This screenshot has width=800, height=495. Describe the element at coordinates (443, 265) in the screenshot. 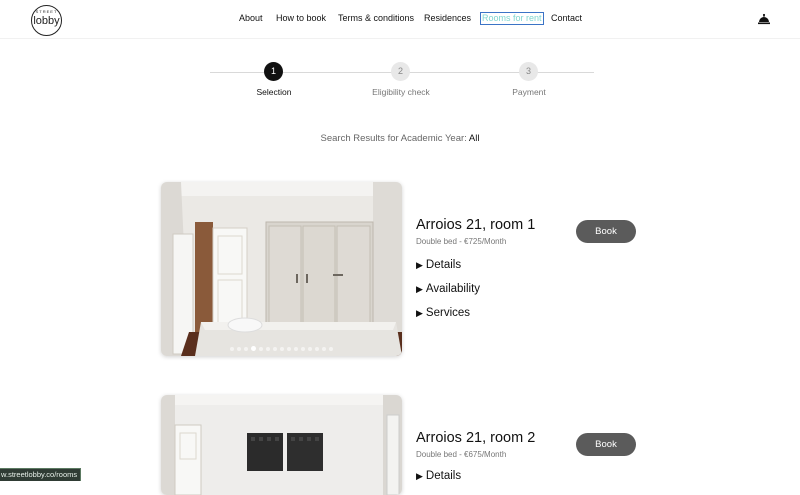

I see `room-1-details-label: Details` at that location.